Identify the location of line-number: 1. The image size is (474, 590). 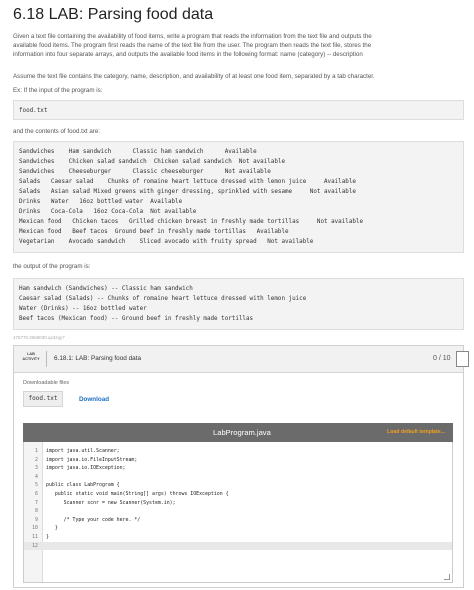
(36, 451).